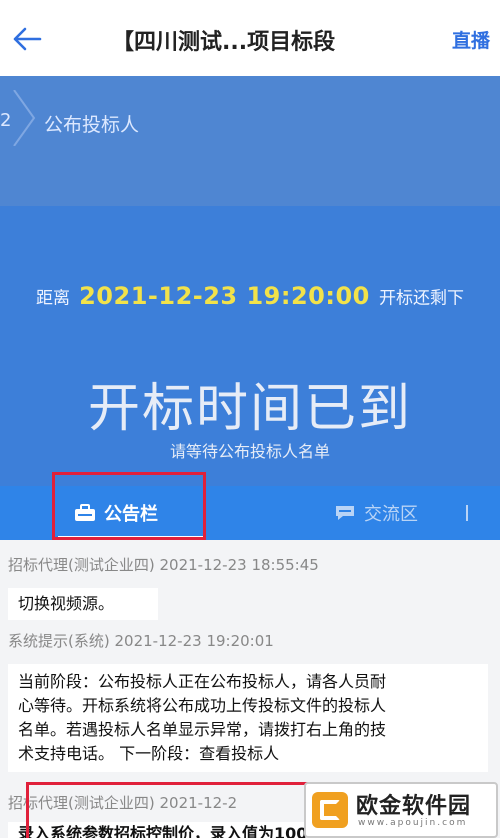 The width and height of the screenshot is (500, 838). I want to click on message-time: 2021-12-23 19:20:01, so click(194, 641).